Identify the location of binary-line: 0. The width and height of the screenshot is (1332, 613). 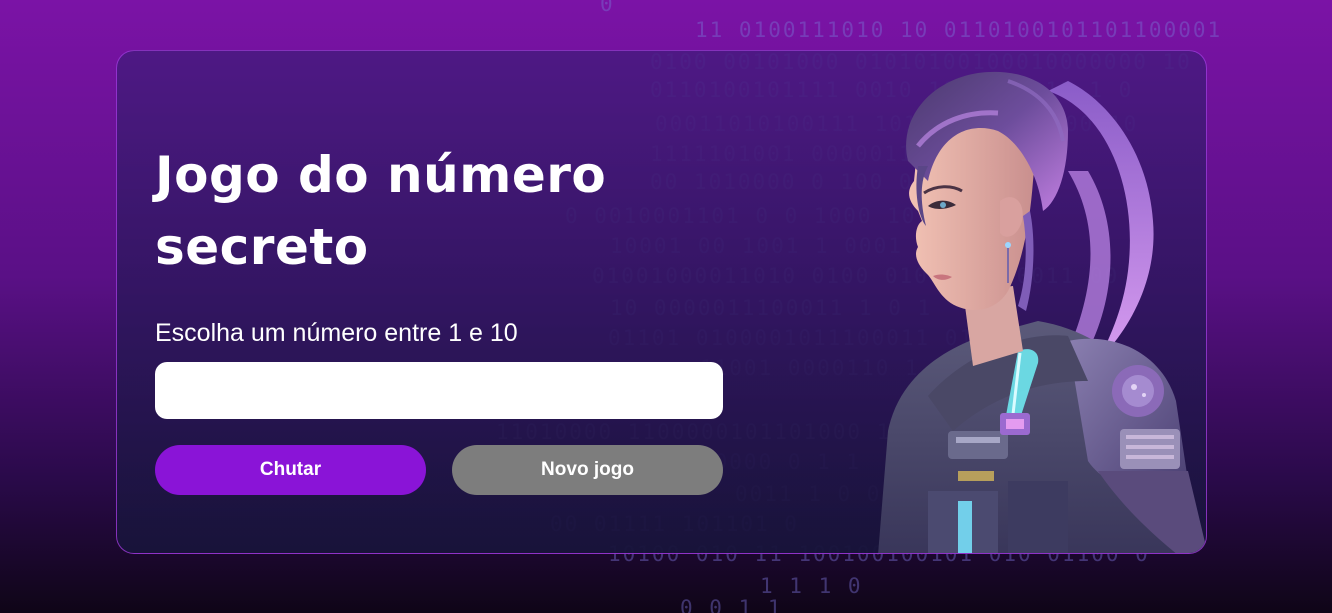
(607, 8).